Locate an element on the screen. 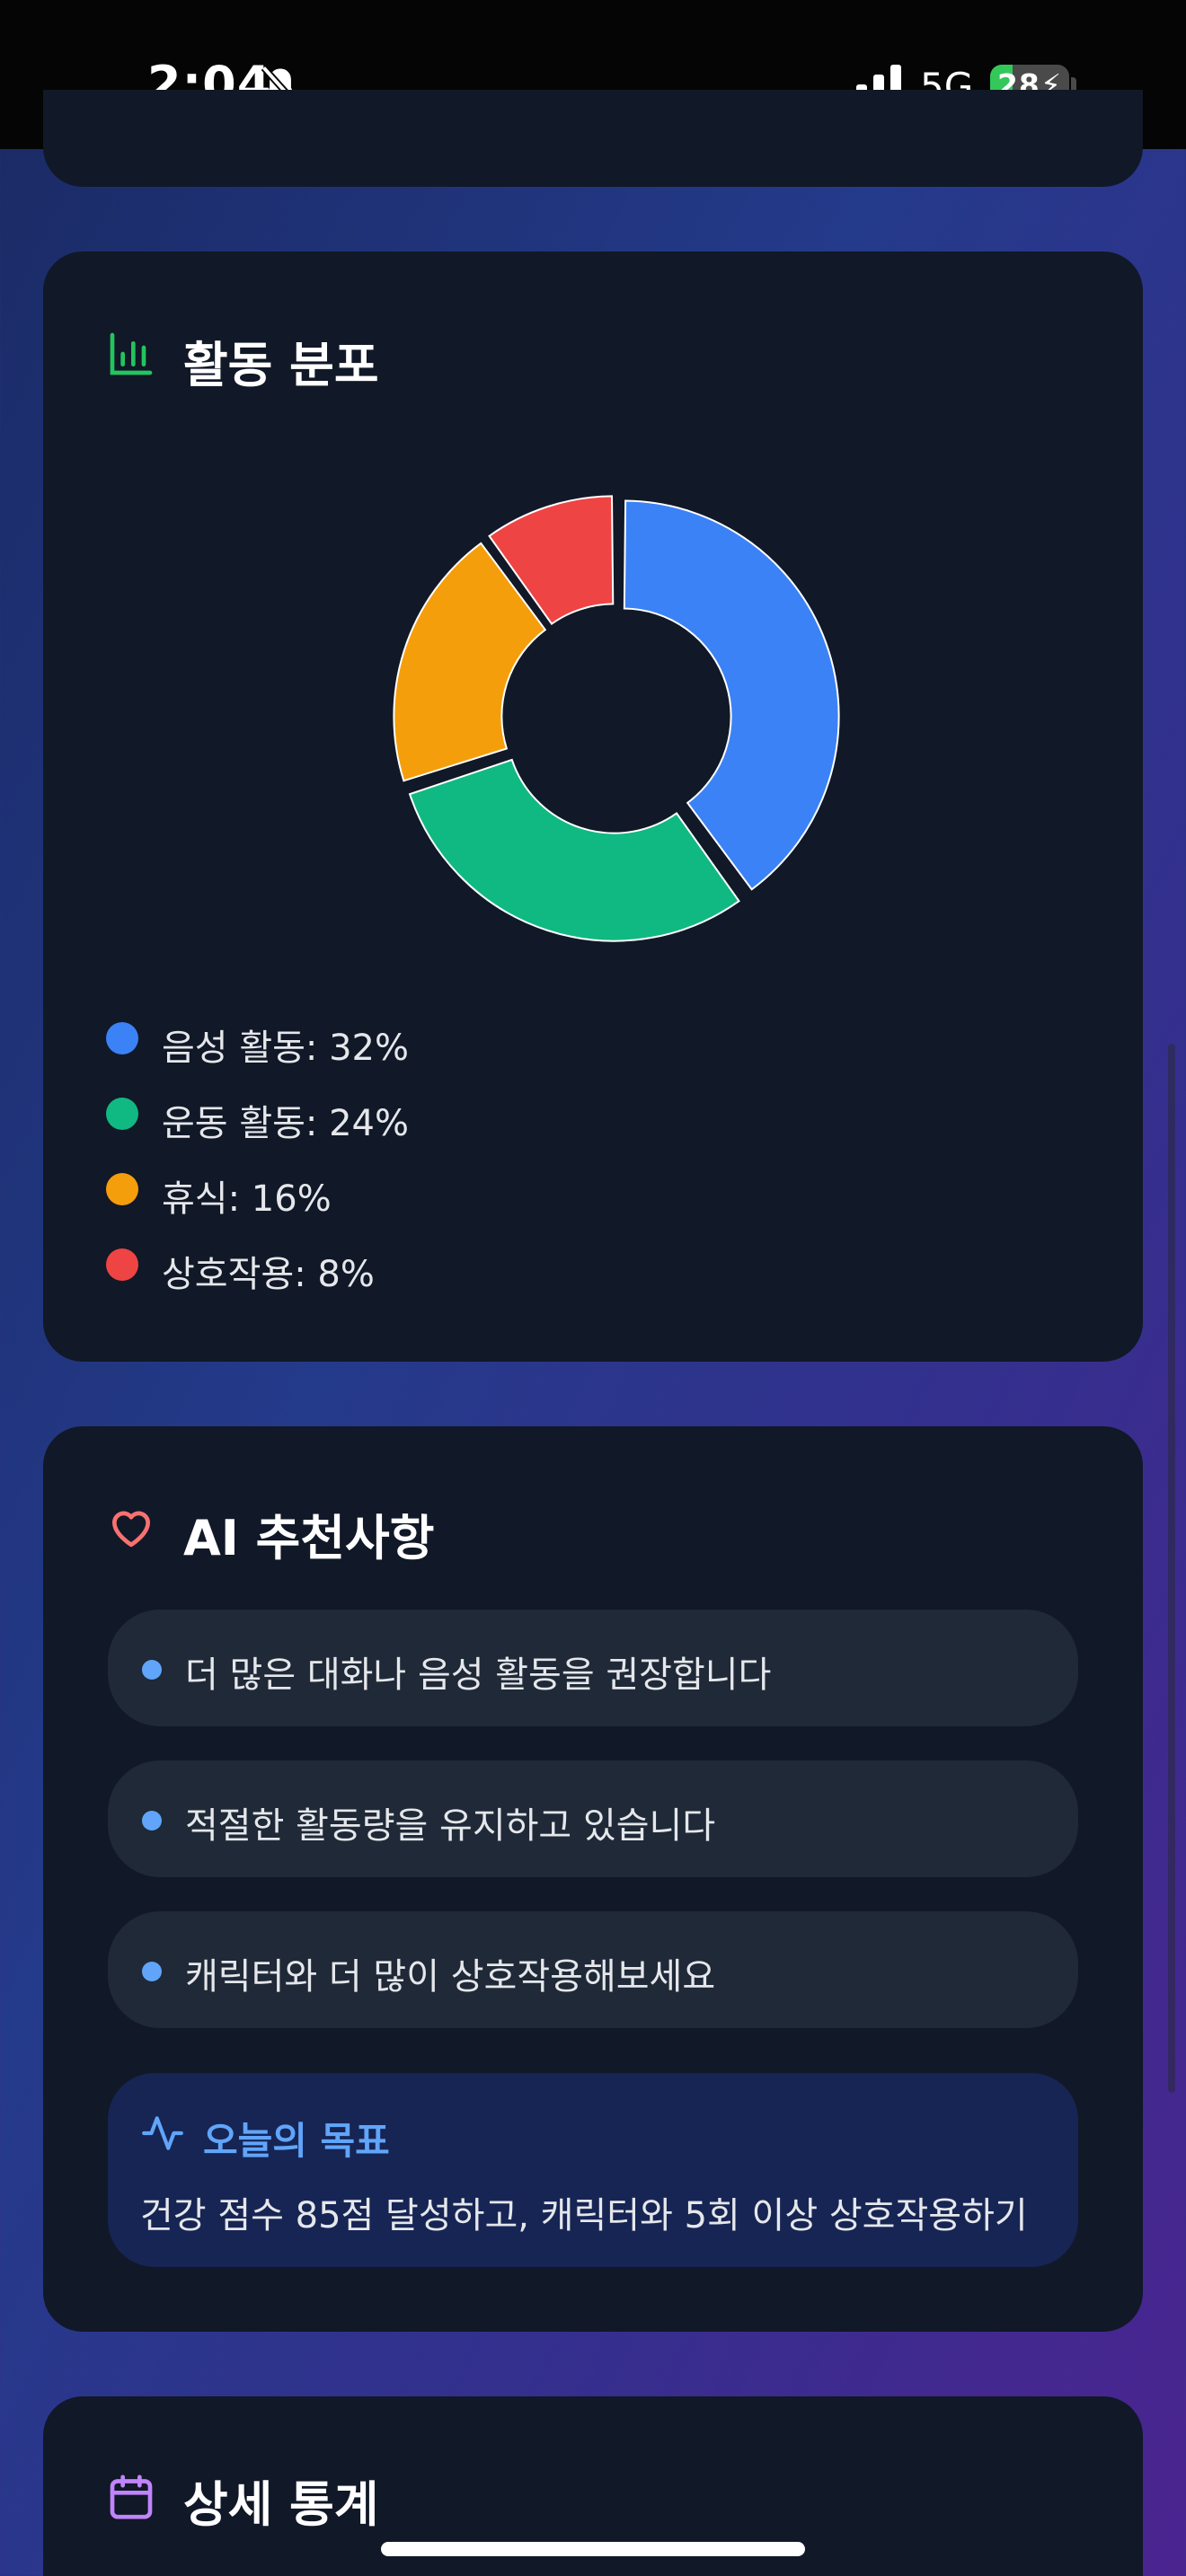 The image size is (1186, 2576). legend-label: 운동 활동: 24% is located at coordinates (286, 1123).